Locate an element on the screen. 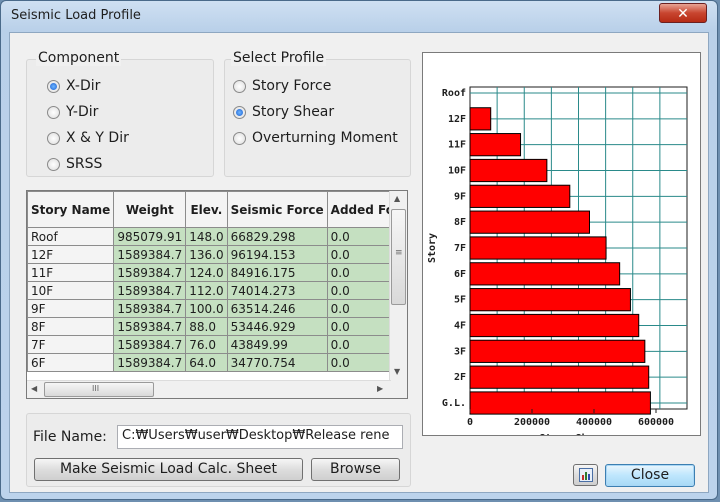 This screenshot has width=720, height=502. radio-label: Y-Dir is located at coordinates (82, 112).